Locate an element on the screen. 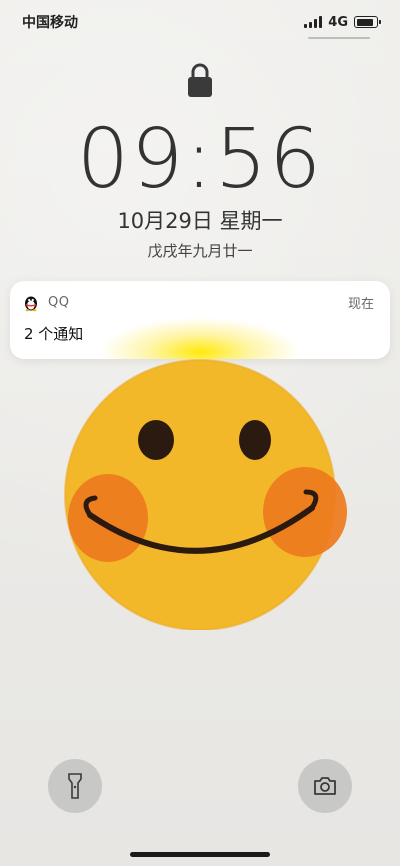 The image size is (400, 866). lock-icon is located at coordinates (200, 80).